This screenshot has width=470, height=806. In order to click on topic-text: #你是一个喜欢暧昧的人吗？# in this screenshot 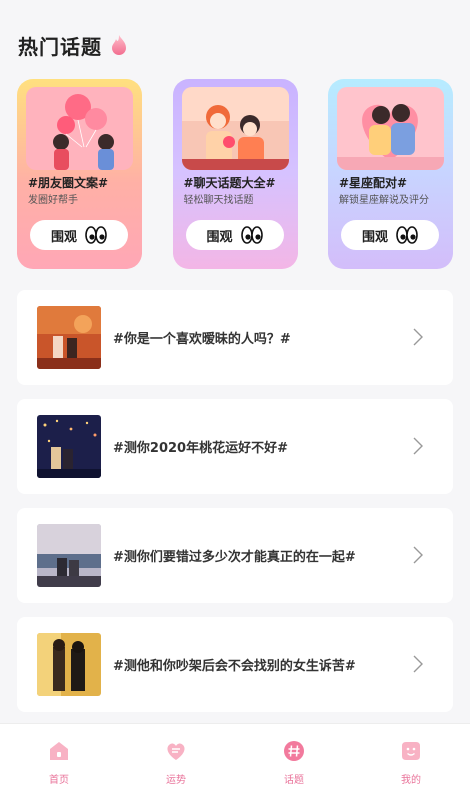, I will do `click(202, 339)`.